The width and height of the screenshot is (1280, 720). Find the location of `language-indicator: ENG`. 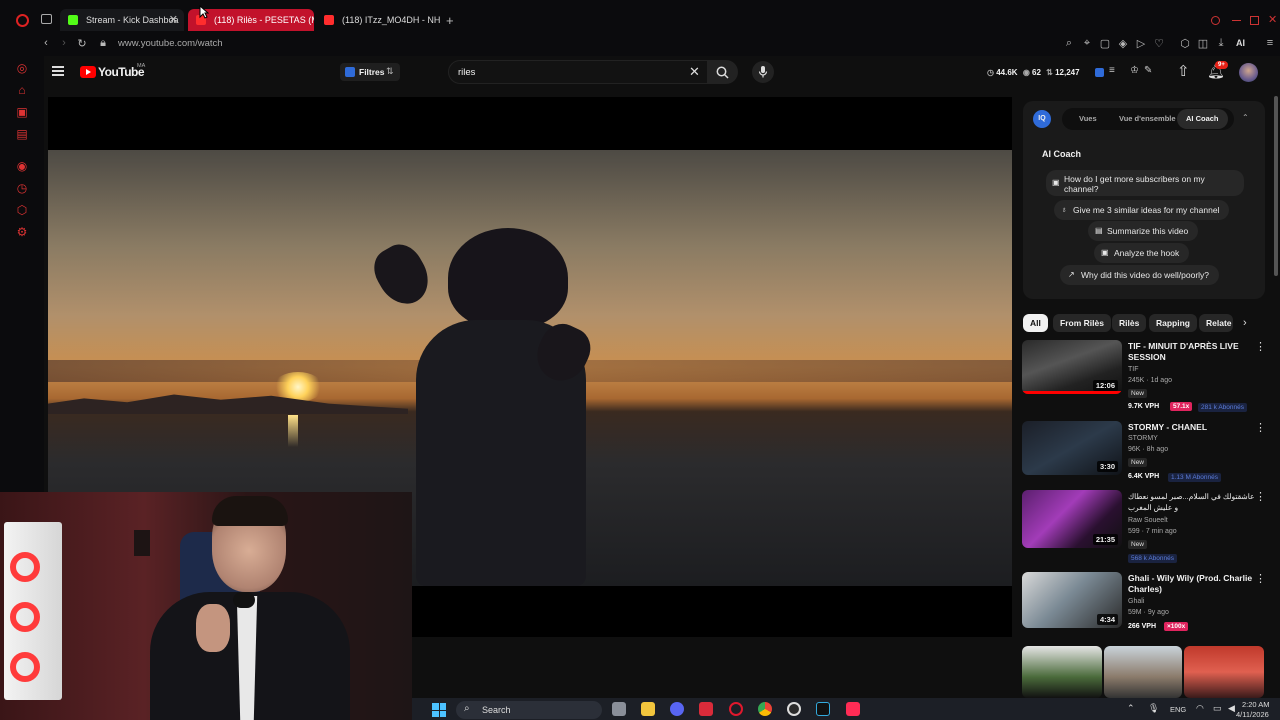

language-indicator: ENG is located at coordinates (1178, 709).